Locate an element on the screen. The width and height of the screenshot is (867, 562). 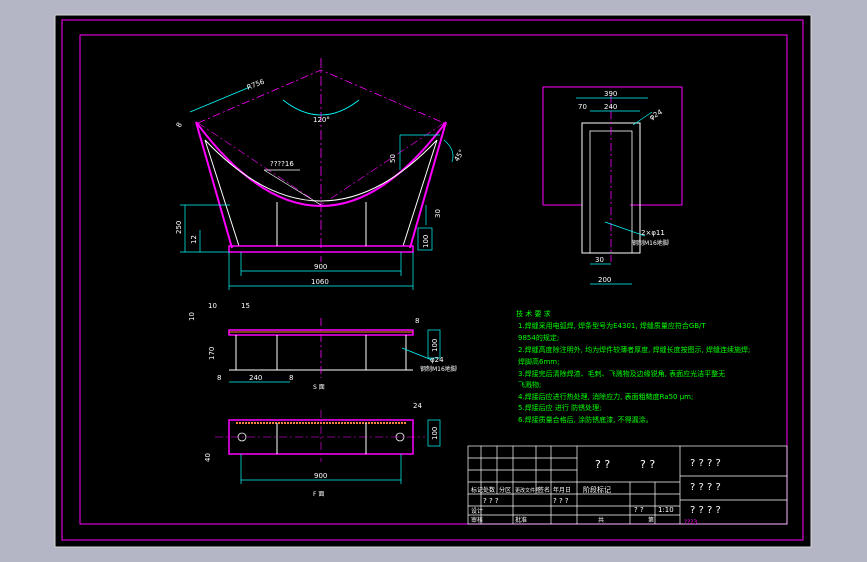
note-line-8: 5.焊接后应 进行 防锈处理; is located at coordinates (560, 407).